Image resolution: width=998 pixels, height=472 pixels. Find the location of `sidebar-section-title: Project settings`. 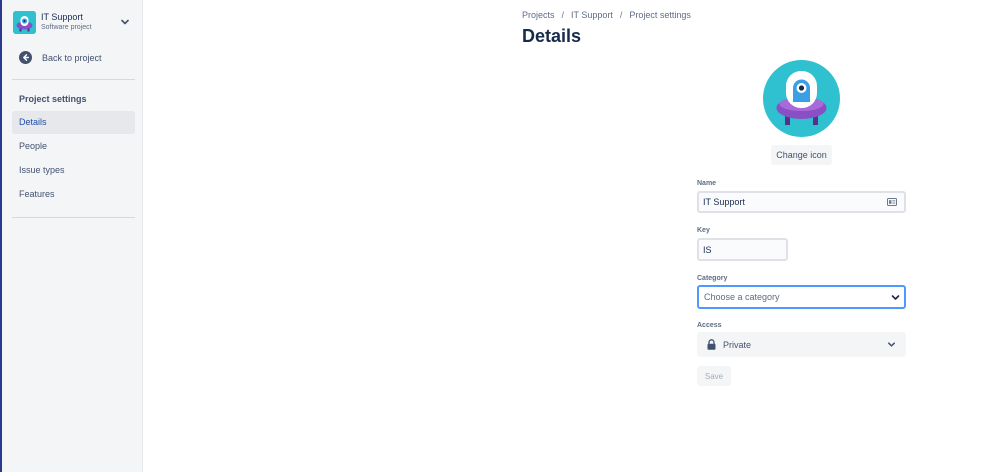

sidebar-section-title: Project settings is located at coordinates (53, 99).